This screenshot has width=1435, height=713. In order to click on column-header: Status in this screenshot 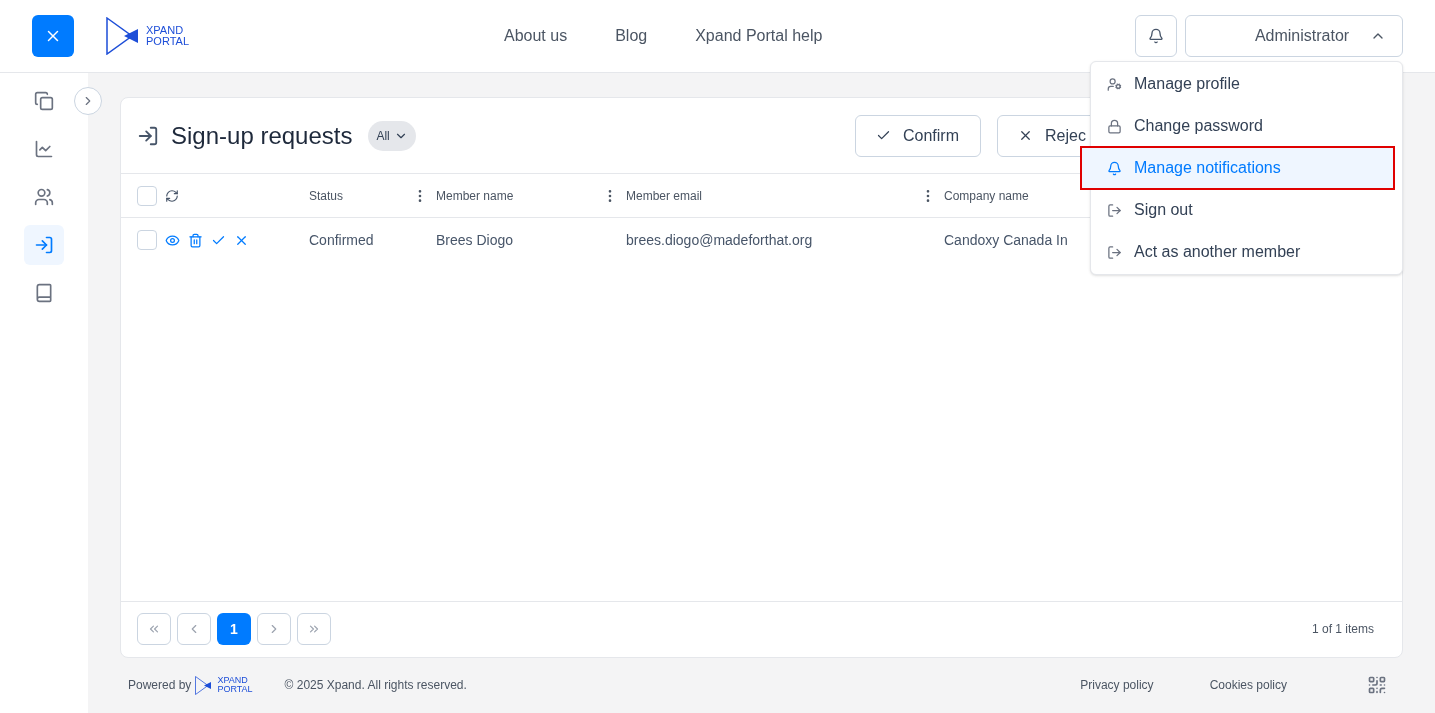, I will do `click(360, 195)`.